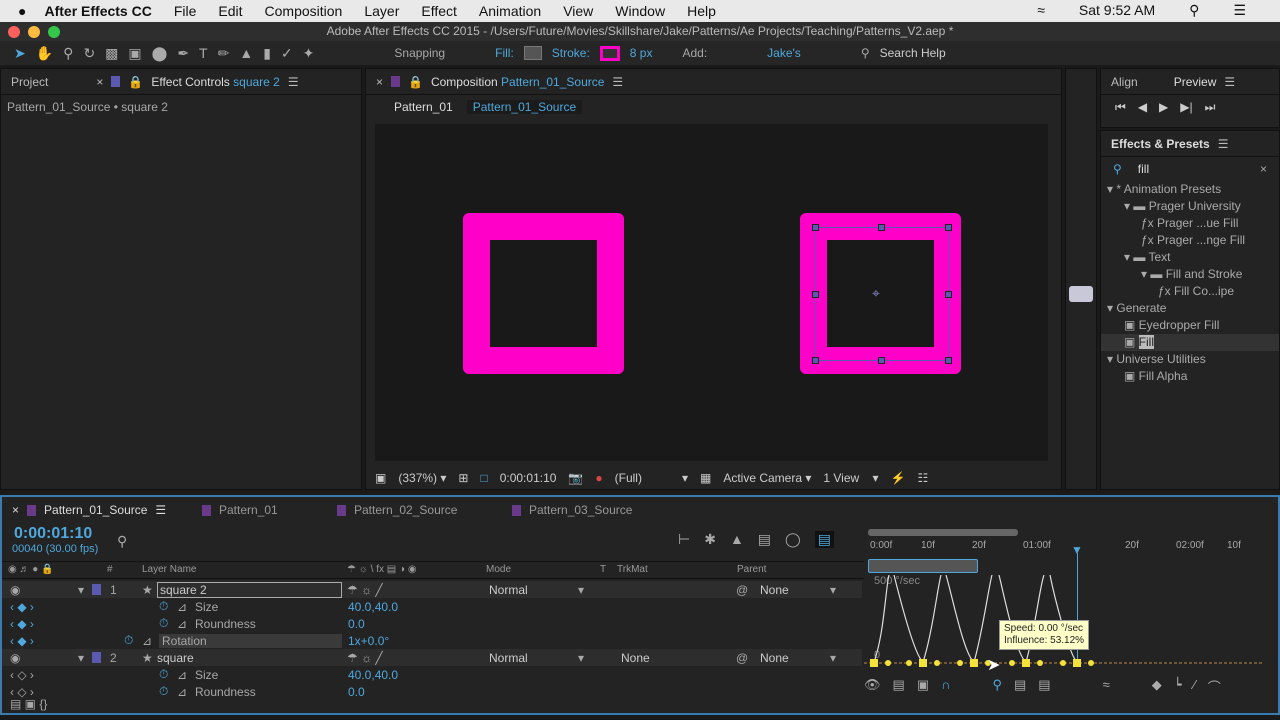 This screenshot has height=720, width=1280. What do you see at coordinates (96, 657) in the screenshot?
I see `label-color` at bounding box center [96, 657].